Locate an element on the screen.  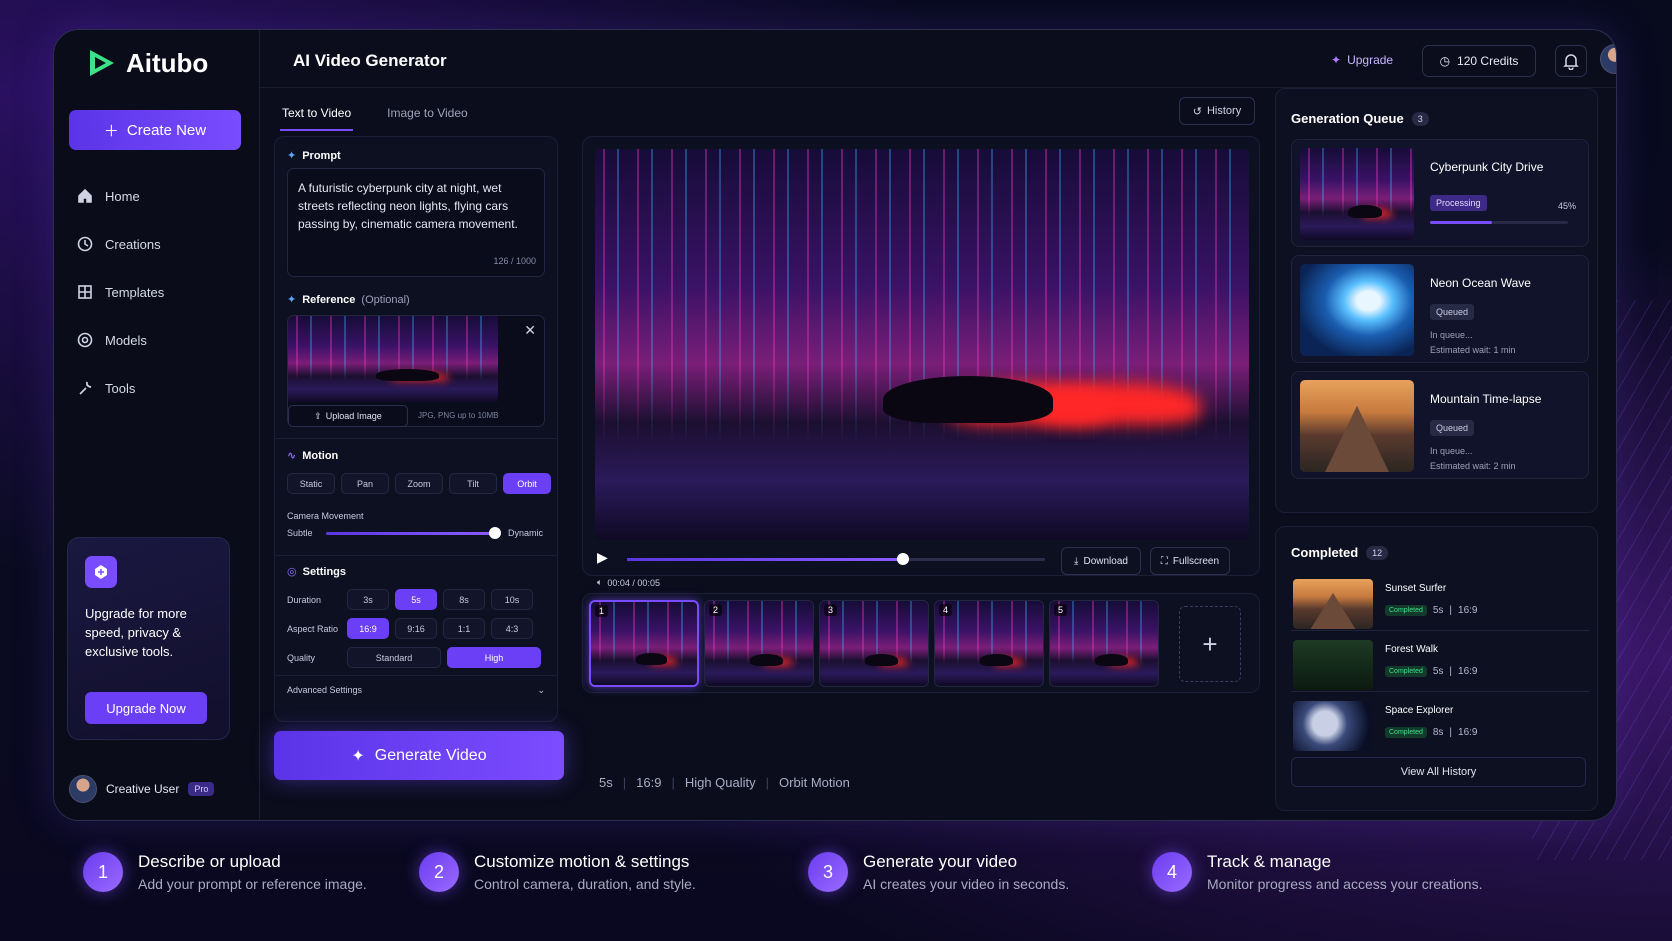
motion-options: Static Pan Zoom Tilt Orbit is located at coordinates (419, 483).